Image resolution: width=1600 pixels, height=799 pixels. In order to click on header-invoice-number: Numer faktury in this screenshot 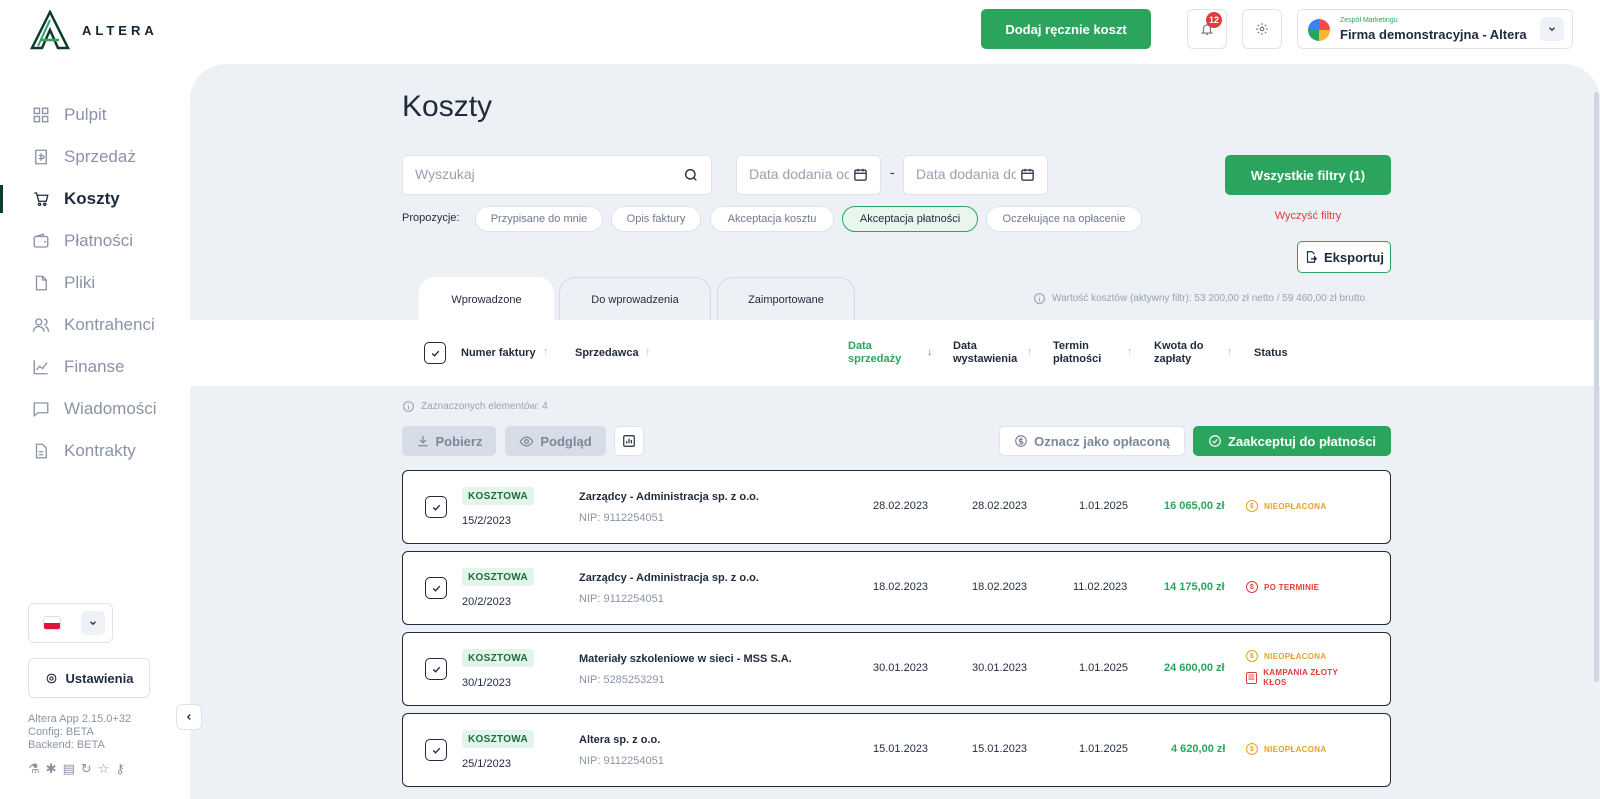, I will do `click(498, 353)`.